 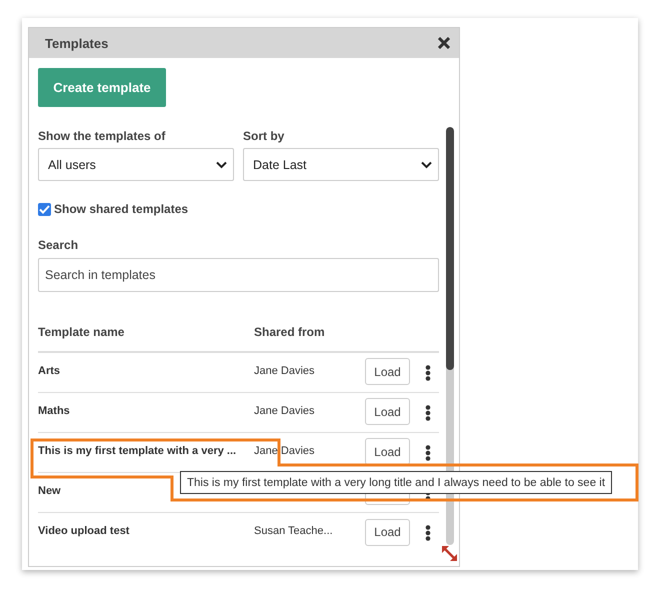 I want to click on close-icon, so click(x=444, y=43).